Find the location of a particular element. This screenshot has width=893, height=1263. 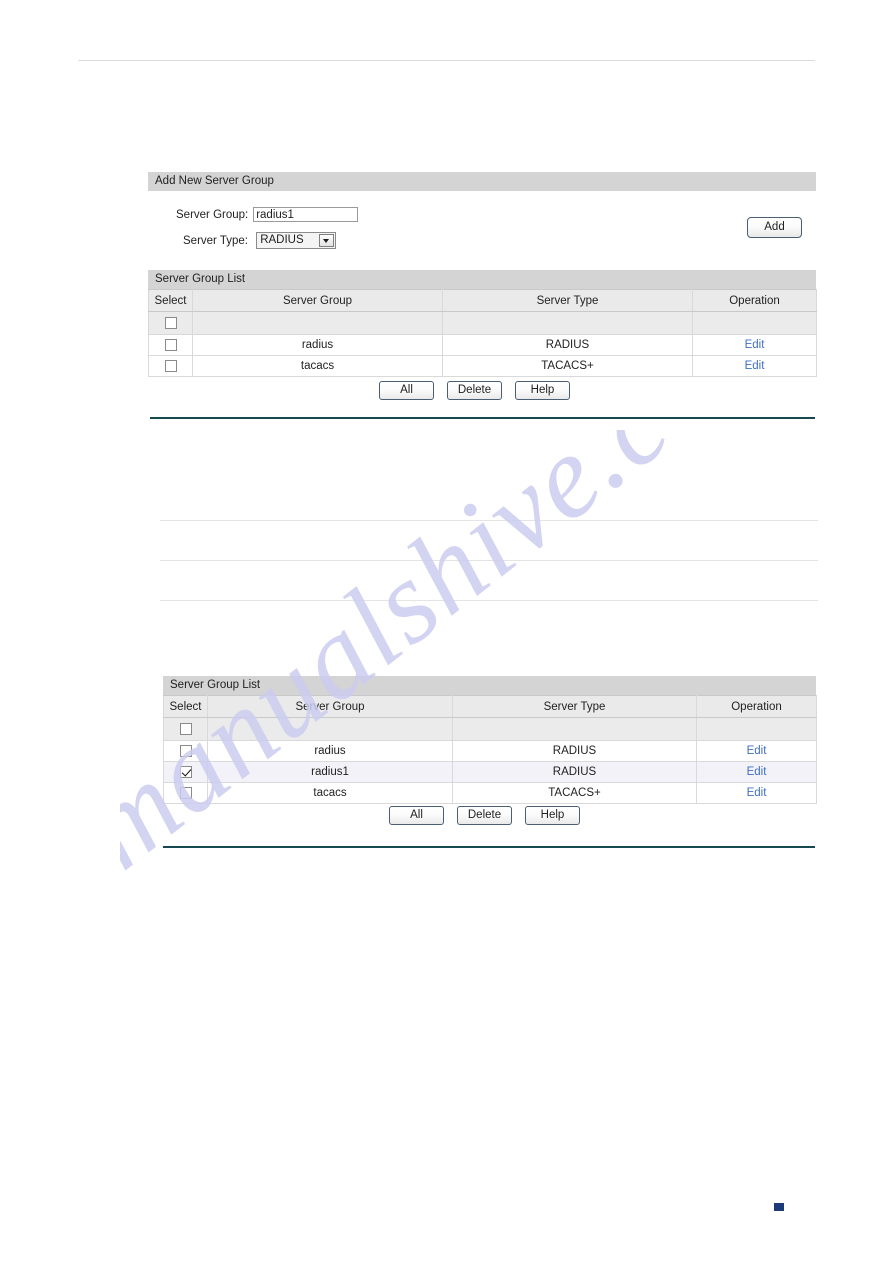

server-group-list-header-bottom: Server Group List is located at coordinates (489, 685).